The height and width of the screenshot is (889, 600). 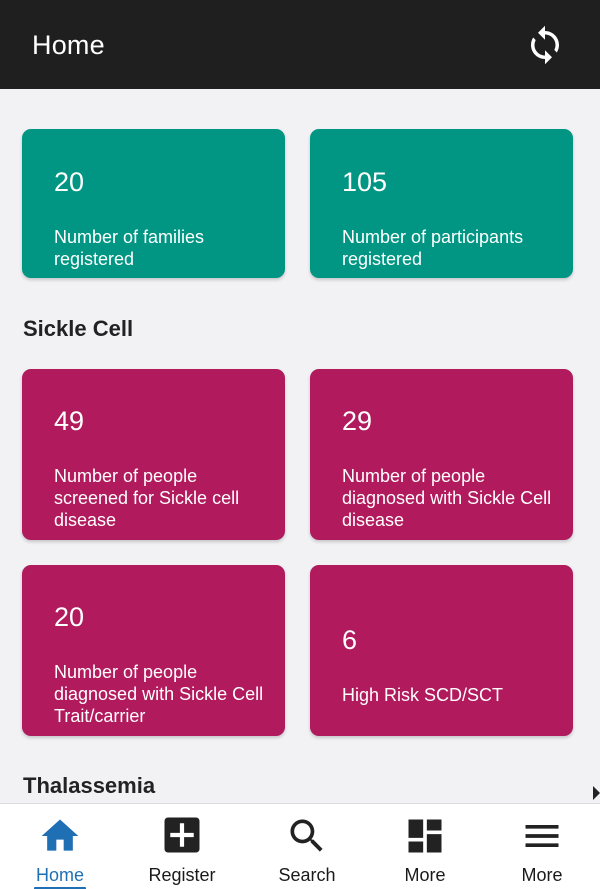 What do you see at coordinates (306, 835) in the screenshot?
I see `search-icon` at bounding box center [306, 835].